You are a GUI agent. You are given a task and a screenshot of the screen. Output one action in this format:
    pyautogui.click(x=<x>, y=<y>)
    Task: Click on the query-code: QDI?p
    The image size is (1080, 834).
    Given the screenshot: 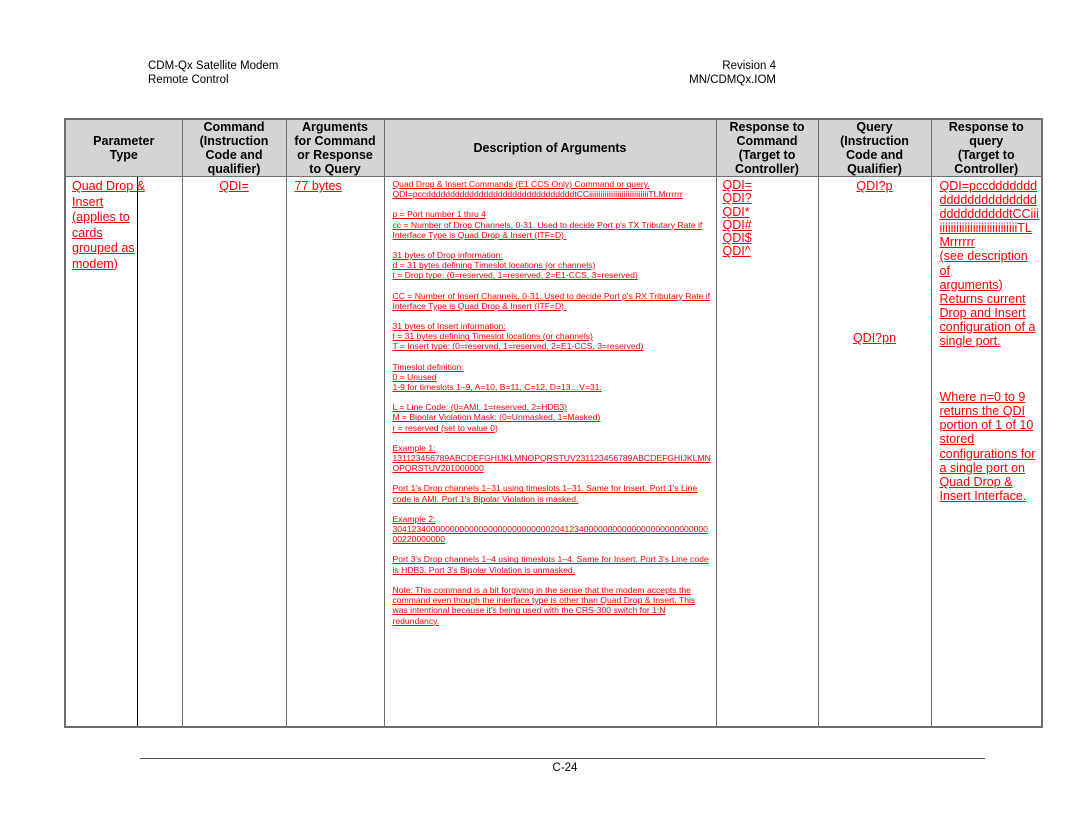 What is the action you would take?
    pyautogui.click(x=874, y=186)
    